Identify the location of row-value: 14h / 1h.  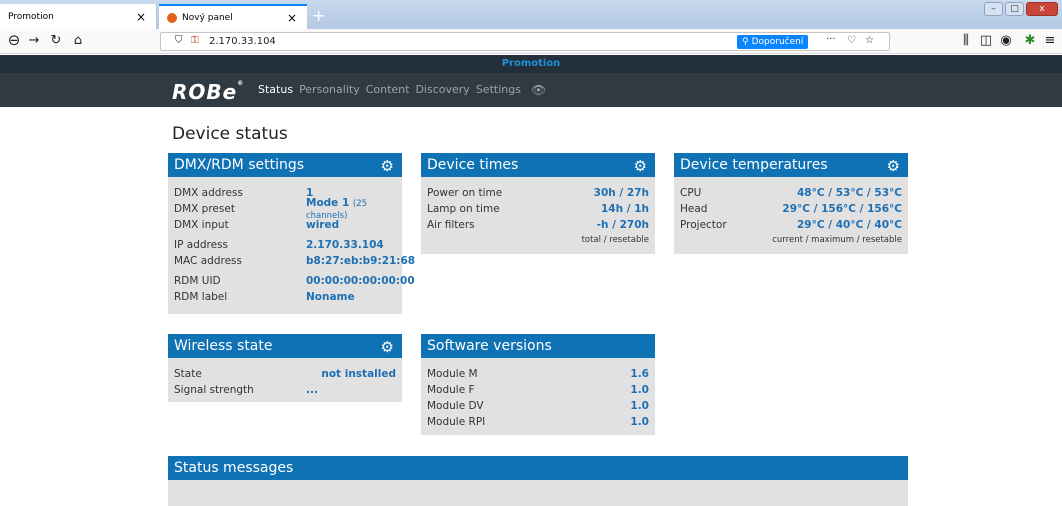
(624, 209).